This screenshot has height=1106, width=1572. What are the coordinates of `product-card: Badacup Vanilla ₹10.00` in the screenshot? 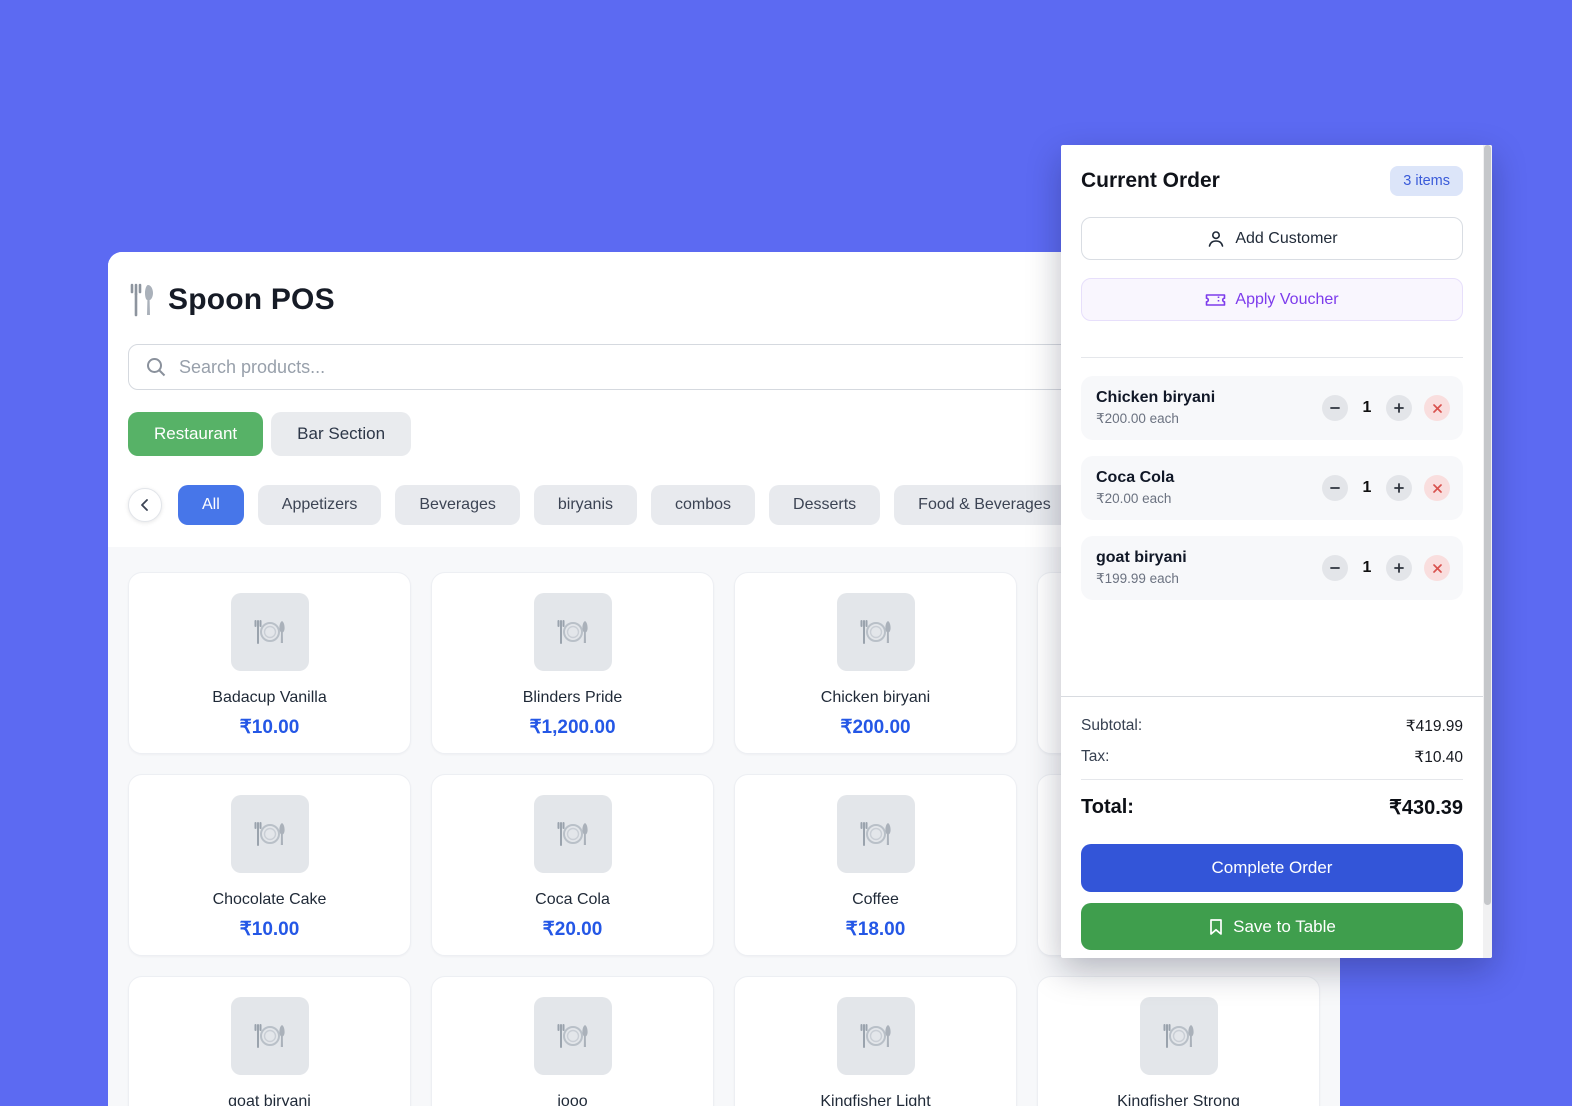 It's located at (269, 663).